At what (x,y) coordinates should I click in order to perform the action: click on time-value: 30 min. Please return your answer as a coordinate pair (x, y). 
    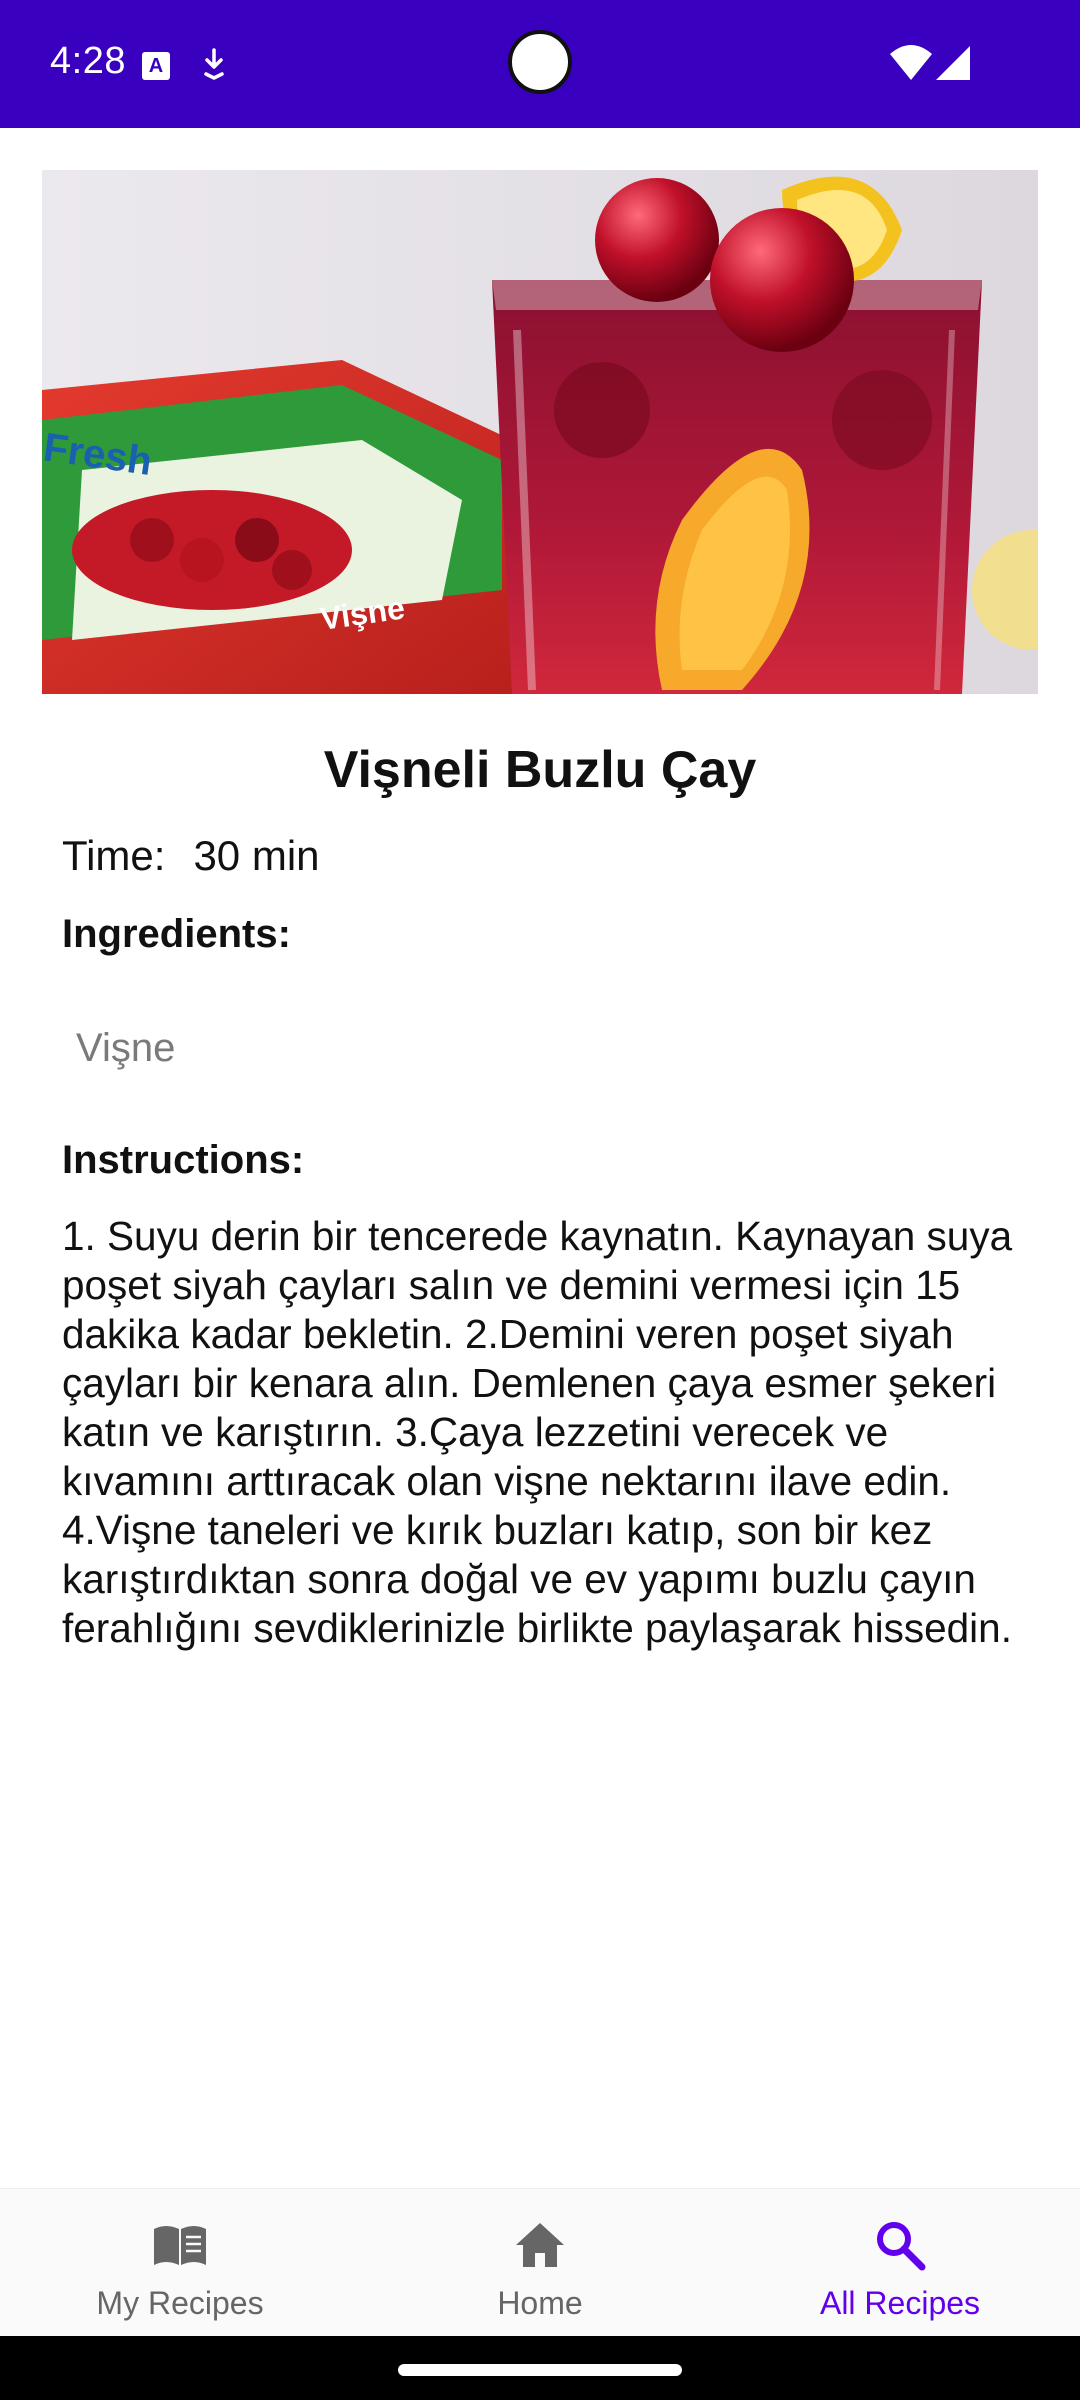
    Looking at the image, I should click on (256, 855).